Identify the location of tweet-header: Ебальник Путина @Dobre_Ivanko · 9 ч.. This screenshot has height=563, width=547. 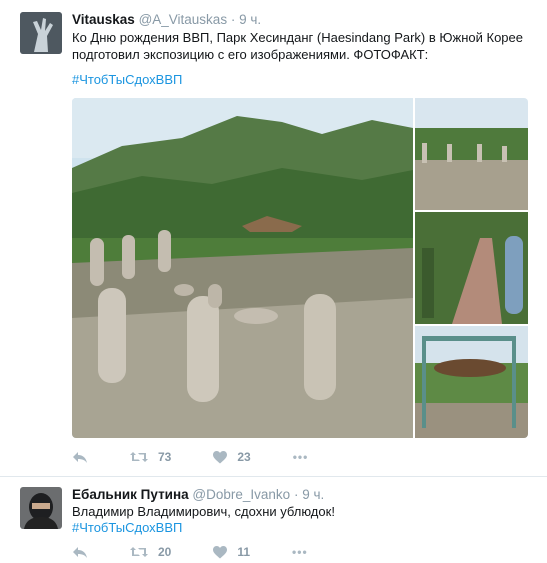
(198, 494).